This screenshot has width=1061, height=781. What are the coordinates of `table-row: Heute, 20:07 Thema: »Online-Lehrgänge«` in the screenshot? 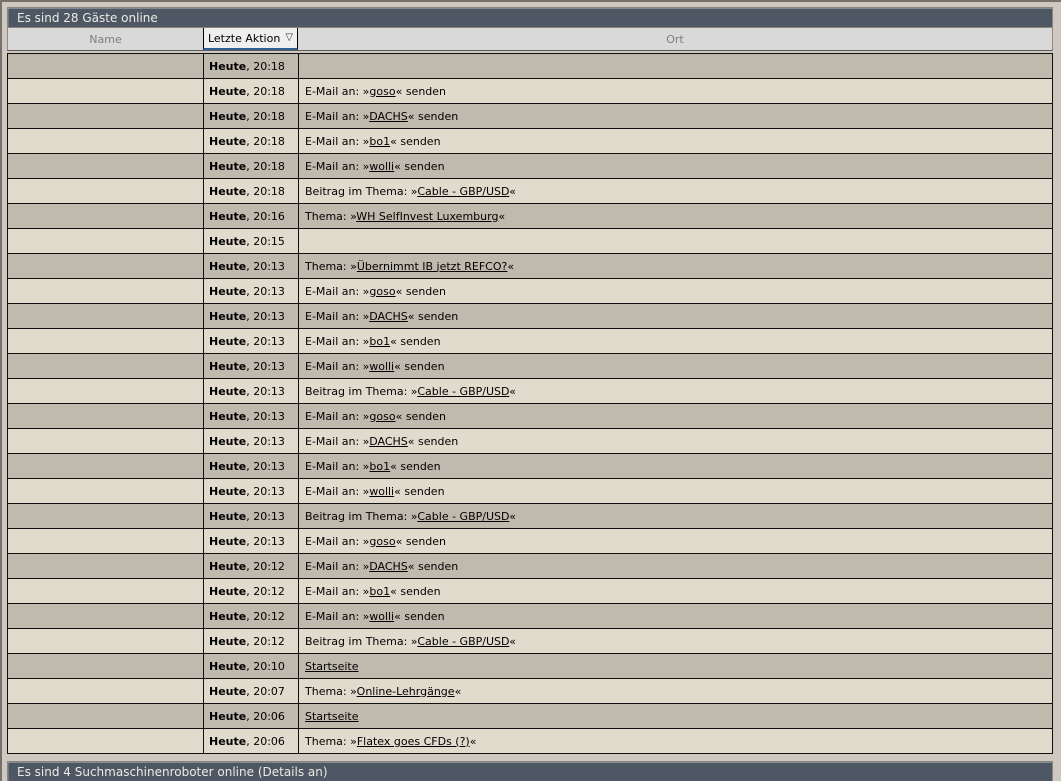 It's located at (530, 691).